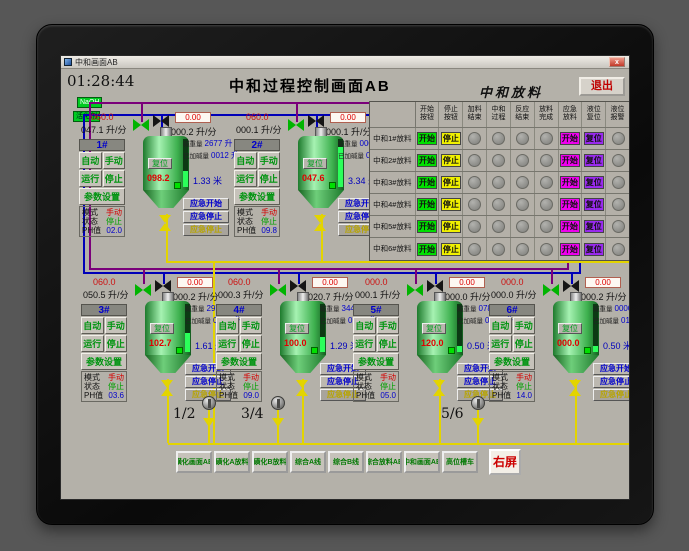 The image size is (689, 551). Describe the element at coordinates (384, 462) in the screenshot. I see `nav-button: 综合放料AB` at that location.